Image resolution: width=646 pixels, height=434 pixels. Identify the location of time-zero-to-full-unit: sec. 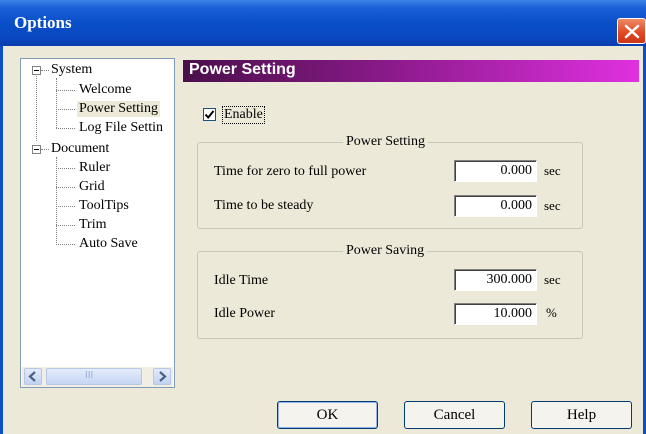
(552, 170).